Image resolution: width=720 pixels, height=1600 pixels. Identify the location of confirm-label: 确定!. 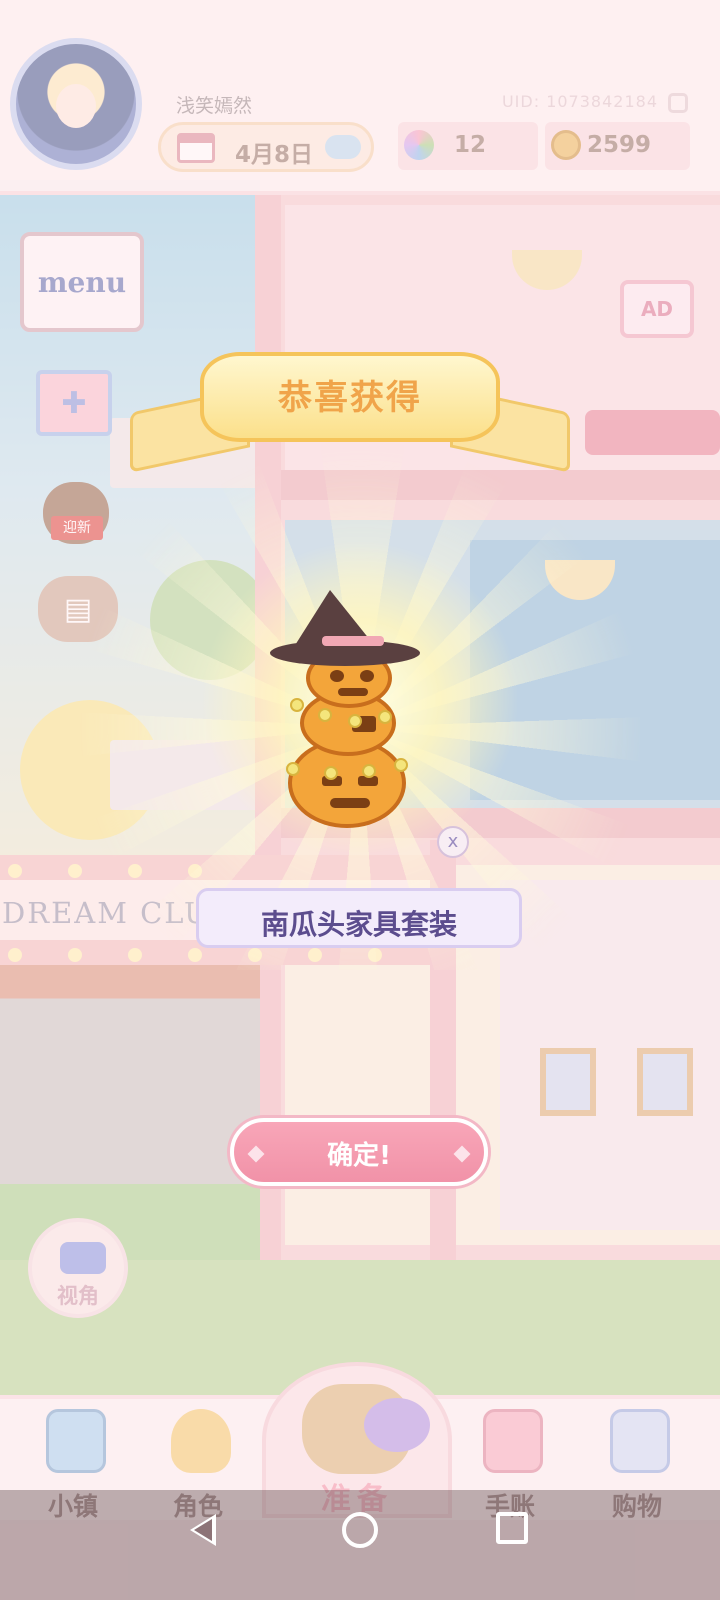
(359, 1156).